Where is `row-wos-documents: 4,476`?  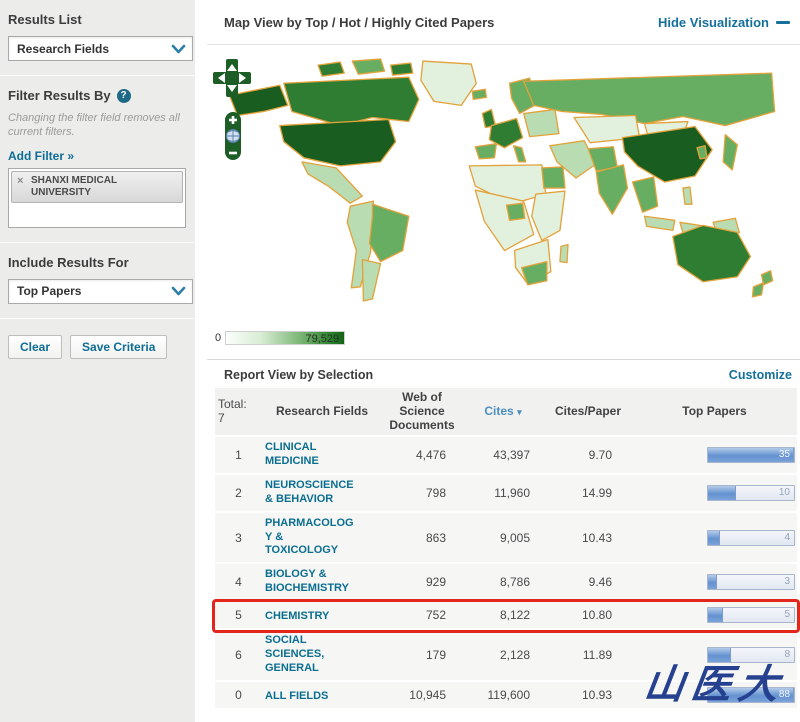 row-wos-documents: 4,476 is located at coordinates (430, 455).